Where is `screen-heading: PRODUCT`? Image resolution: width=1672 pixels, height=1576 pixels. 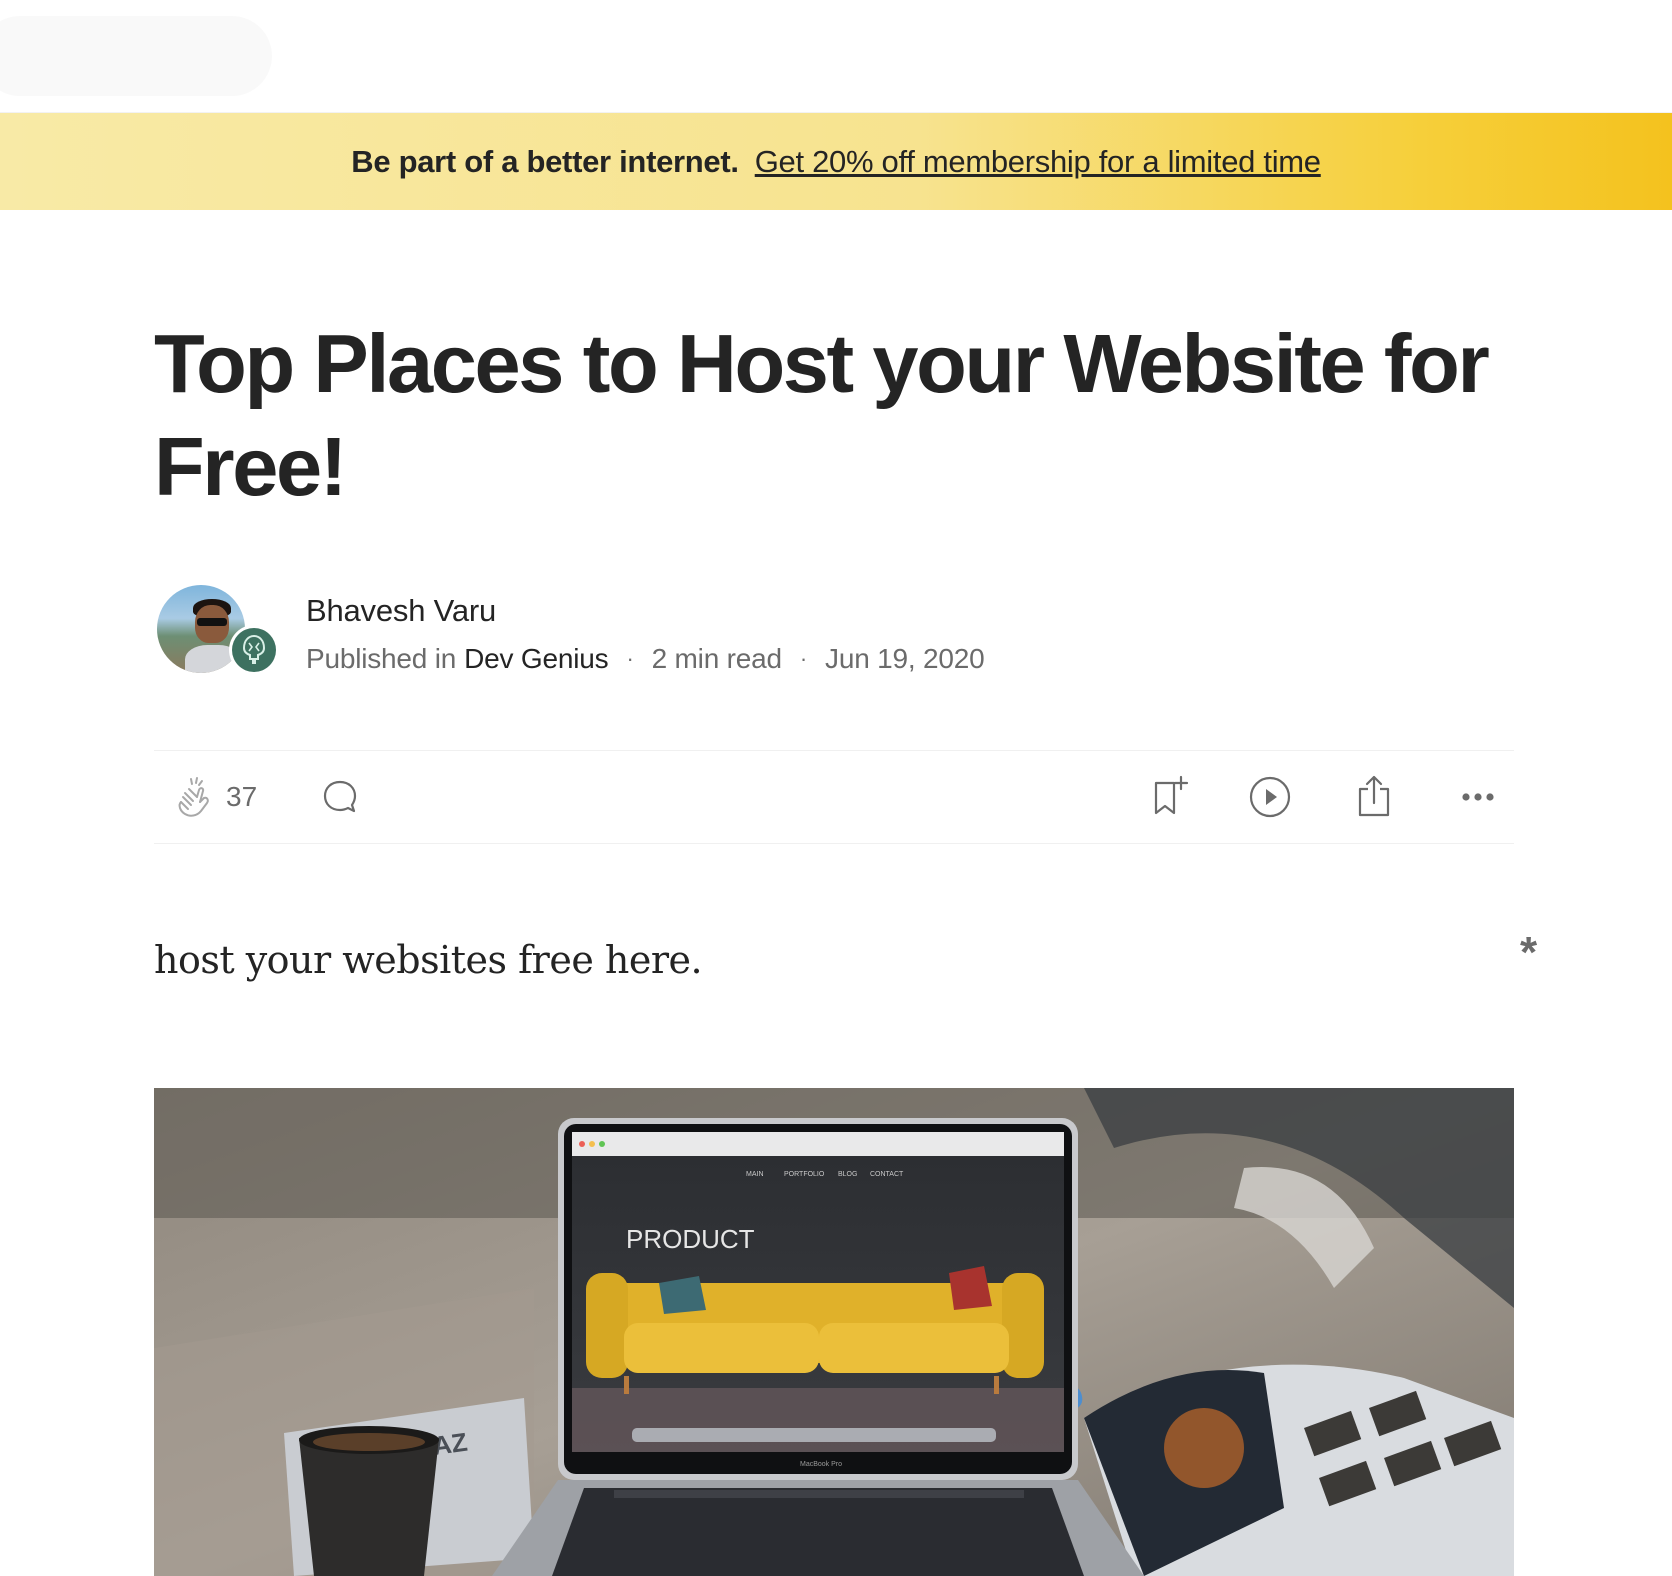 screen-heading: PRODUCT is located at coordinates (690, 1239).